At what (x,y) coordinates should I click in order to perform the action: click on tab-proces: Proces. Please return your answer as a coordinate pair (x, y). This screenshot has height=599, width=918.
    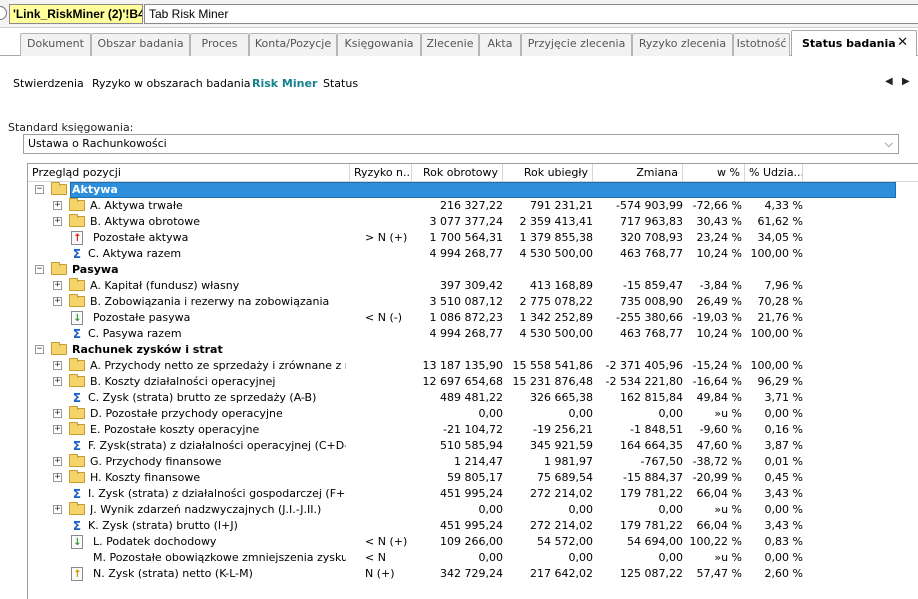
    Looking at the image, I should click on (219, 44).